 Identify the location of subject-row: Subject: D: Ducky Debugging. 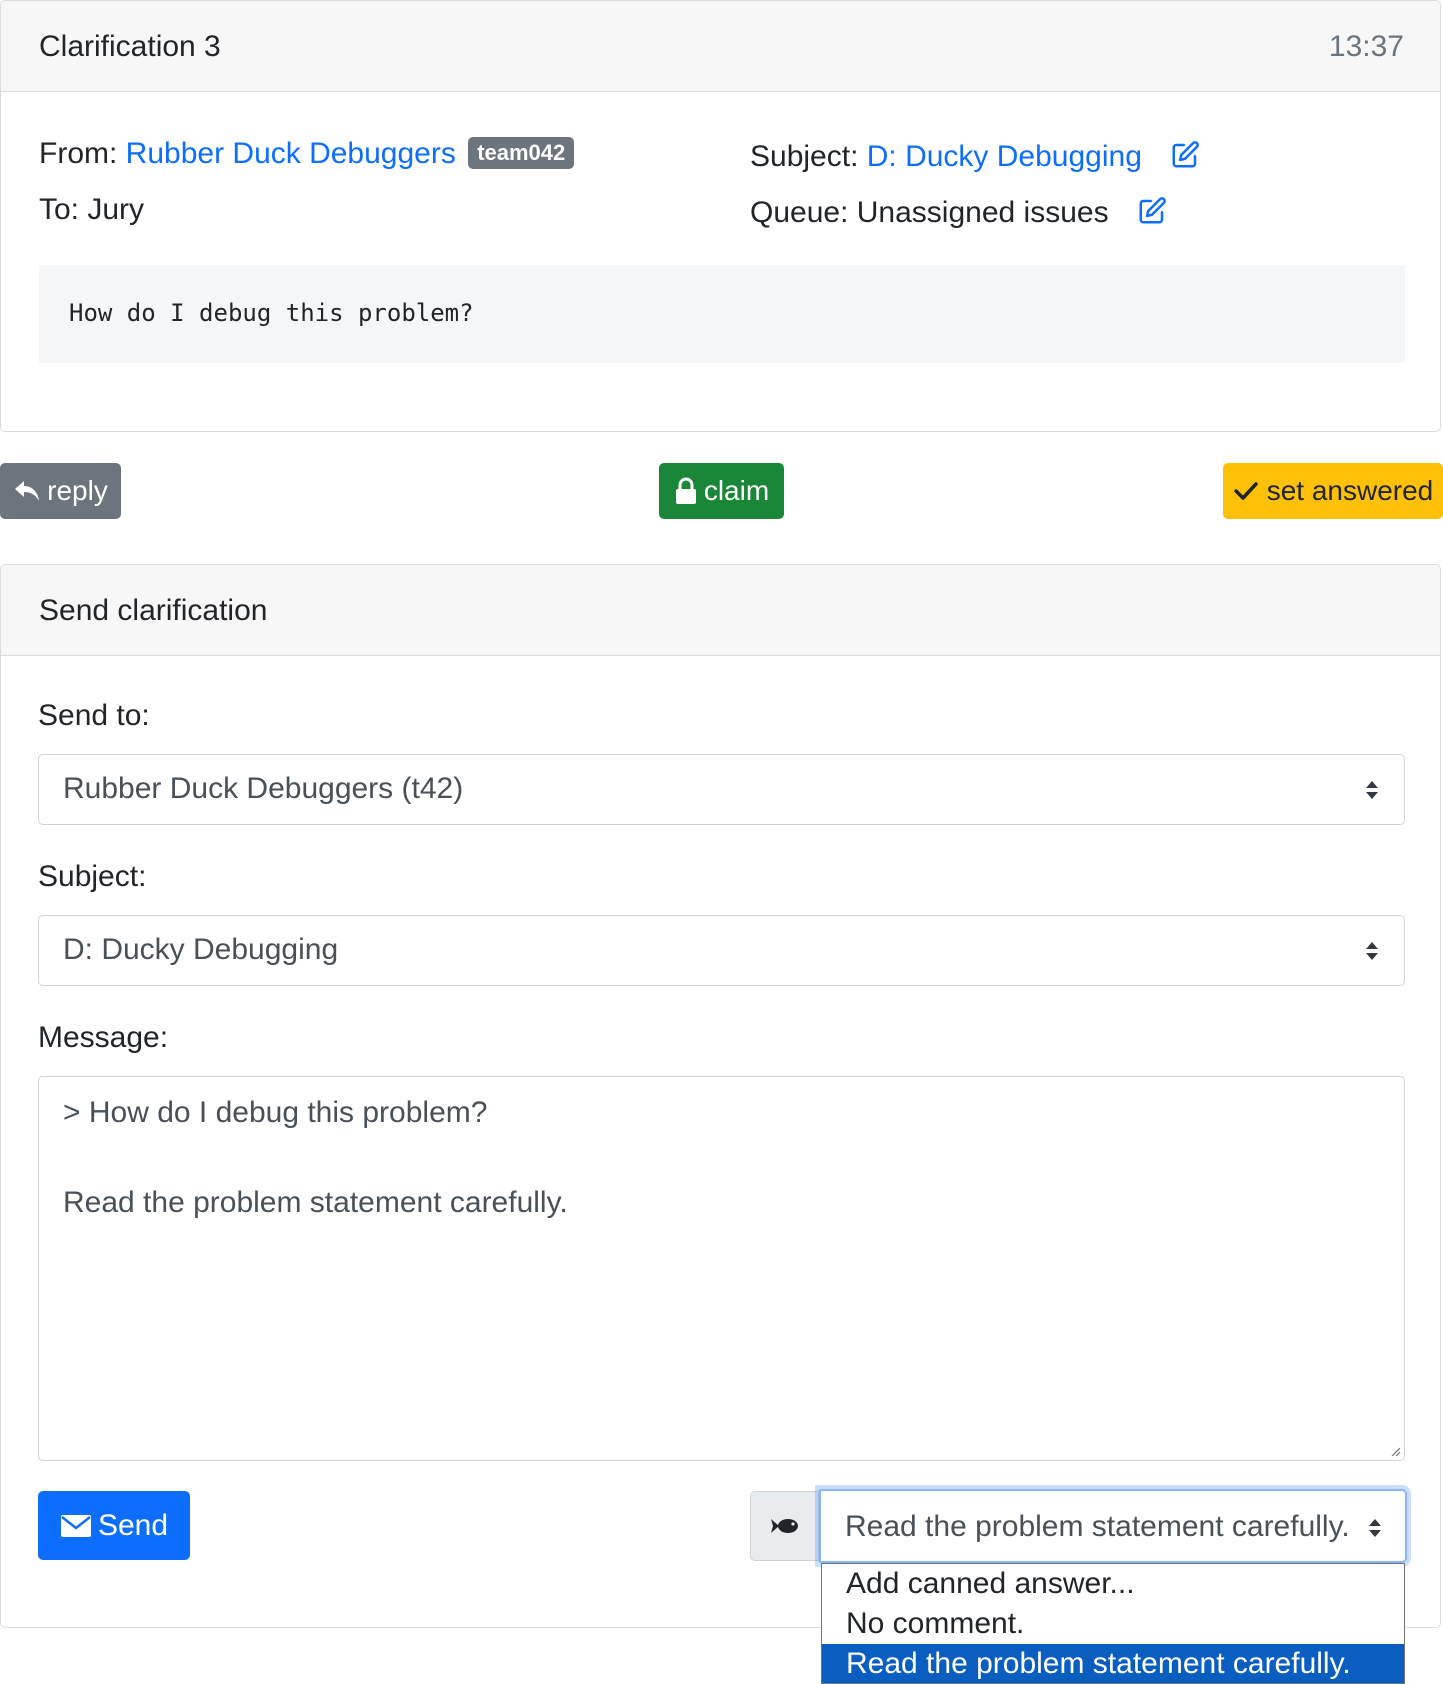
(975, 157).